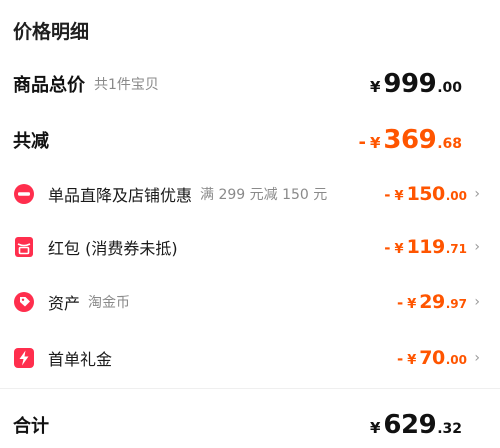 This screenshot has width=500, height=448. What do you see at coordinates (410, 425) in the screenshot?
I see `price-integer: 629` at bounding box center [410, 425].